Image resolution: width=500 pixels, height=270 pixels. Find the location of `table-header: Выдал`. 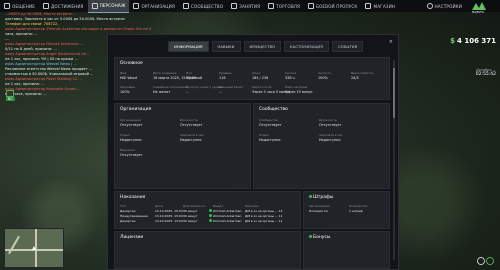

table-header: Выдал is located at coordinates (218, 206).